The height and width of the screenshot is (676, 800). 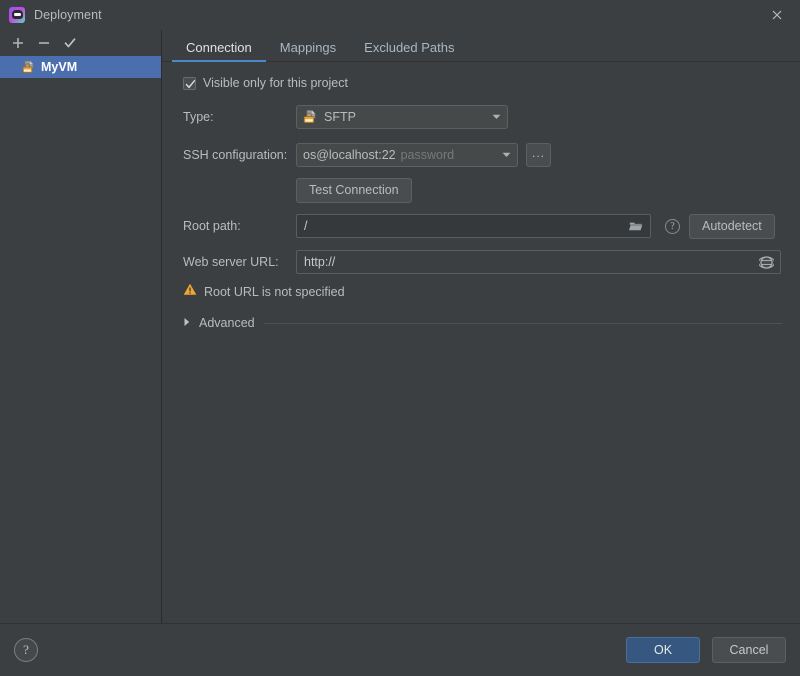 I want to click on tab-excluded-paths: Excluded Paths, so click(x=409, y=51).